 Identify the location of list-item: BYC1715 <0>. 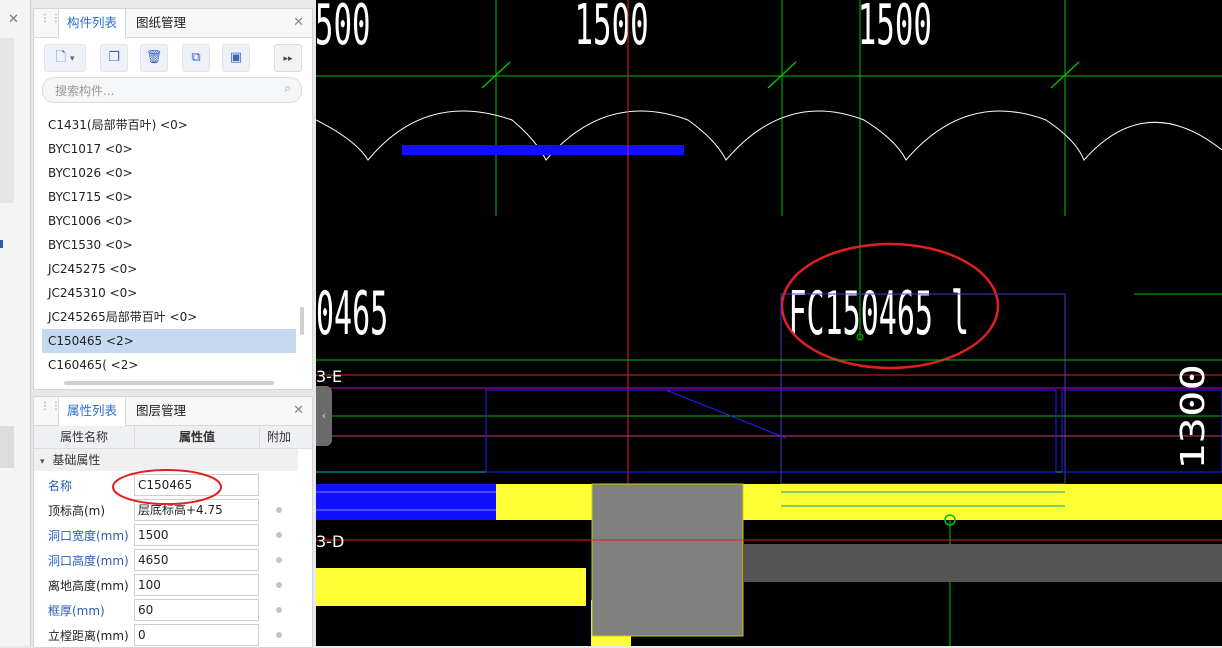
(169, 197).